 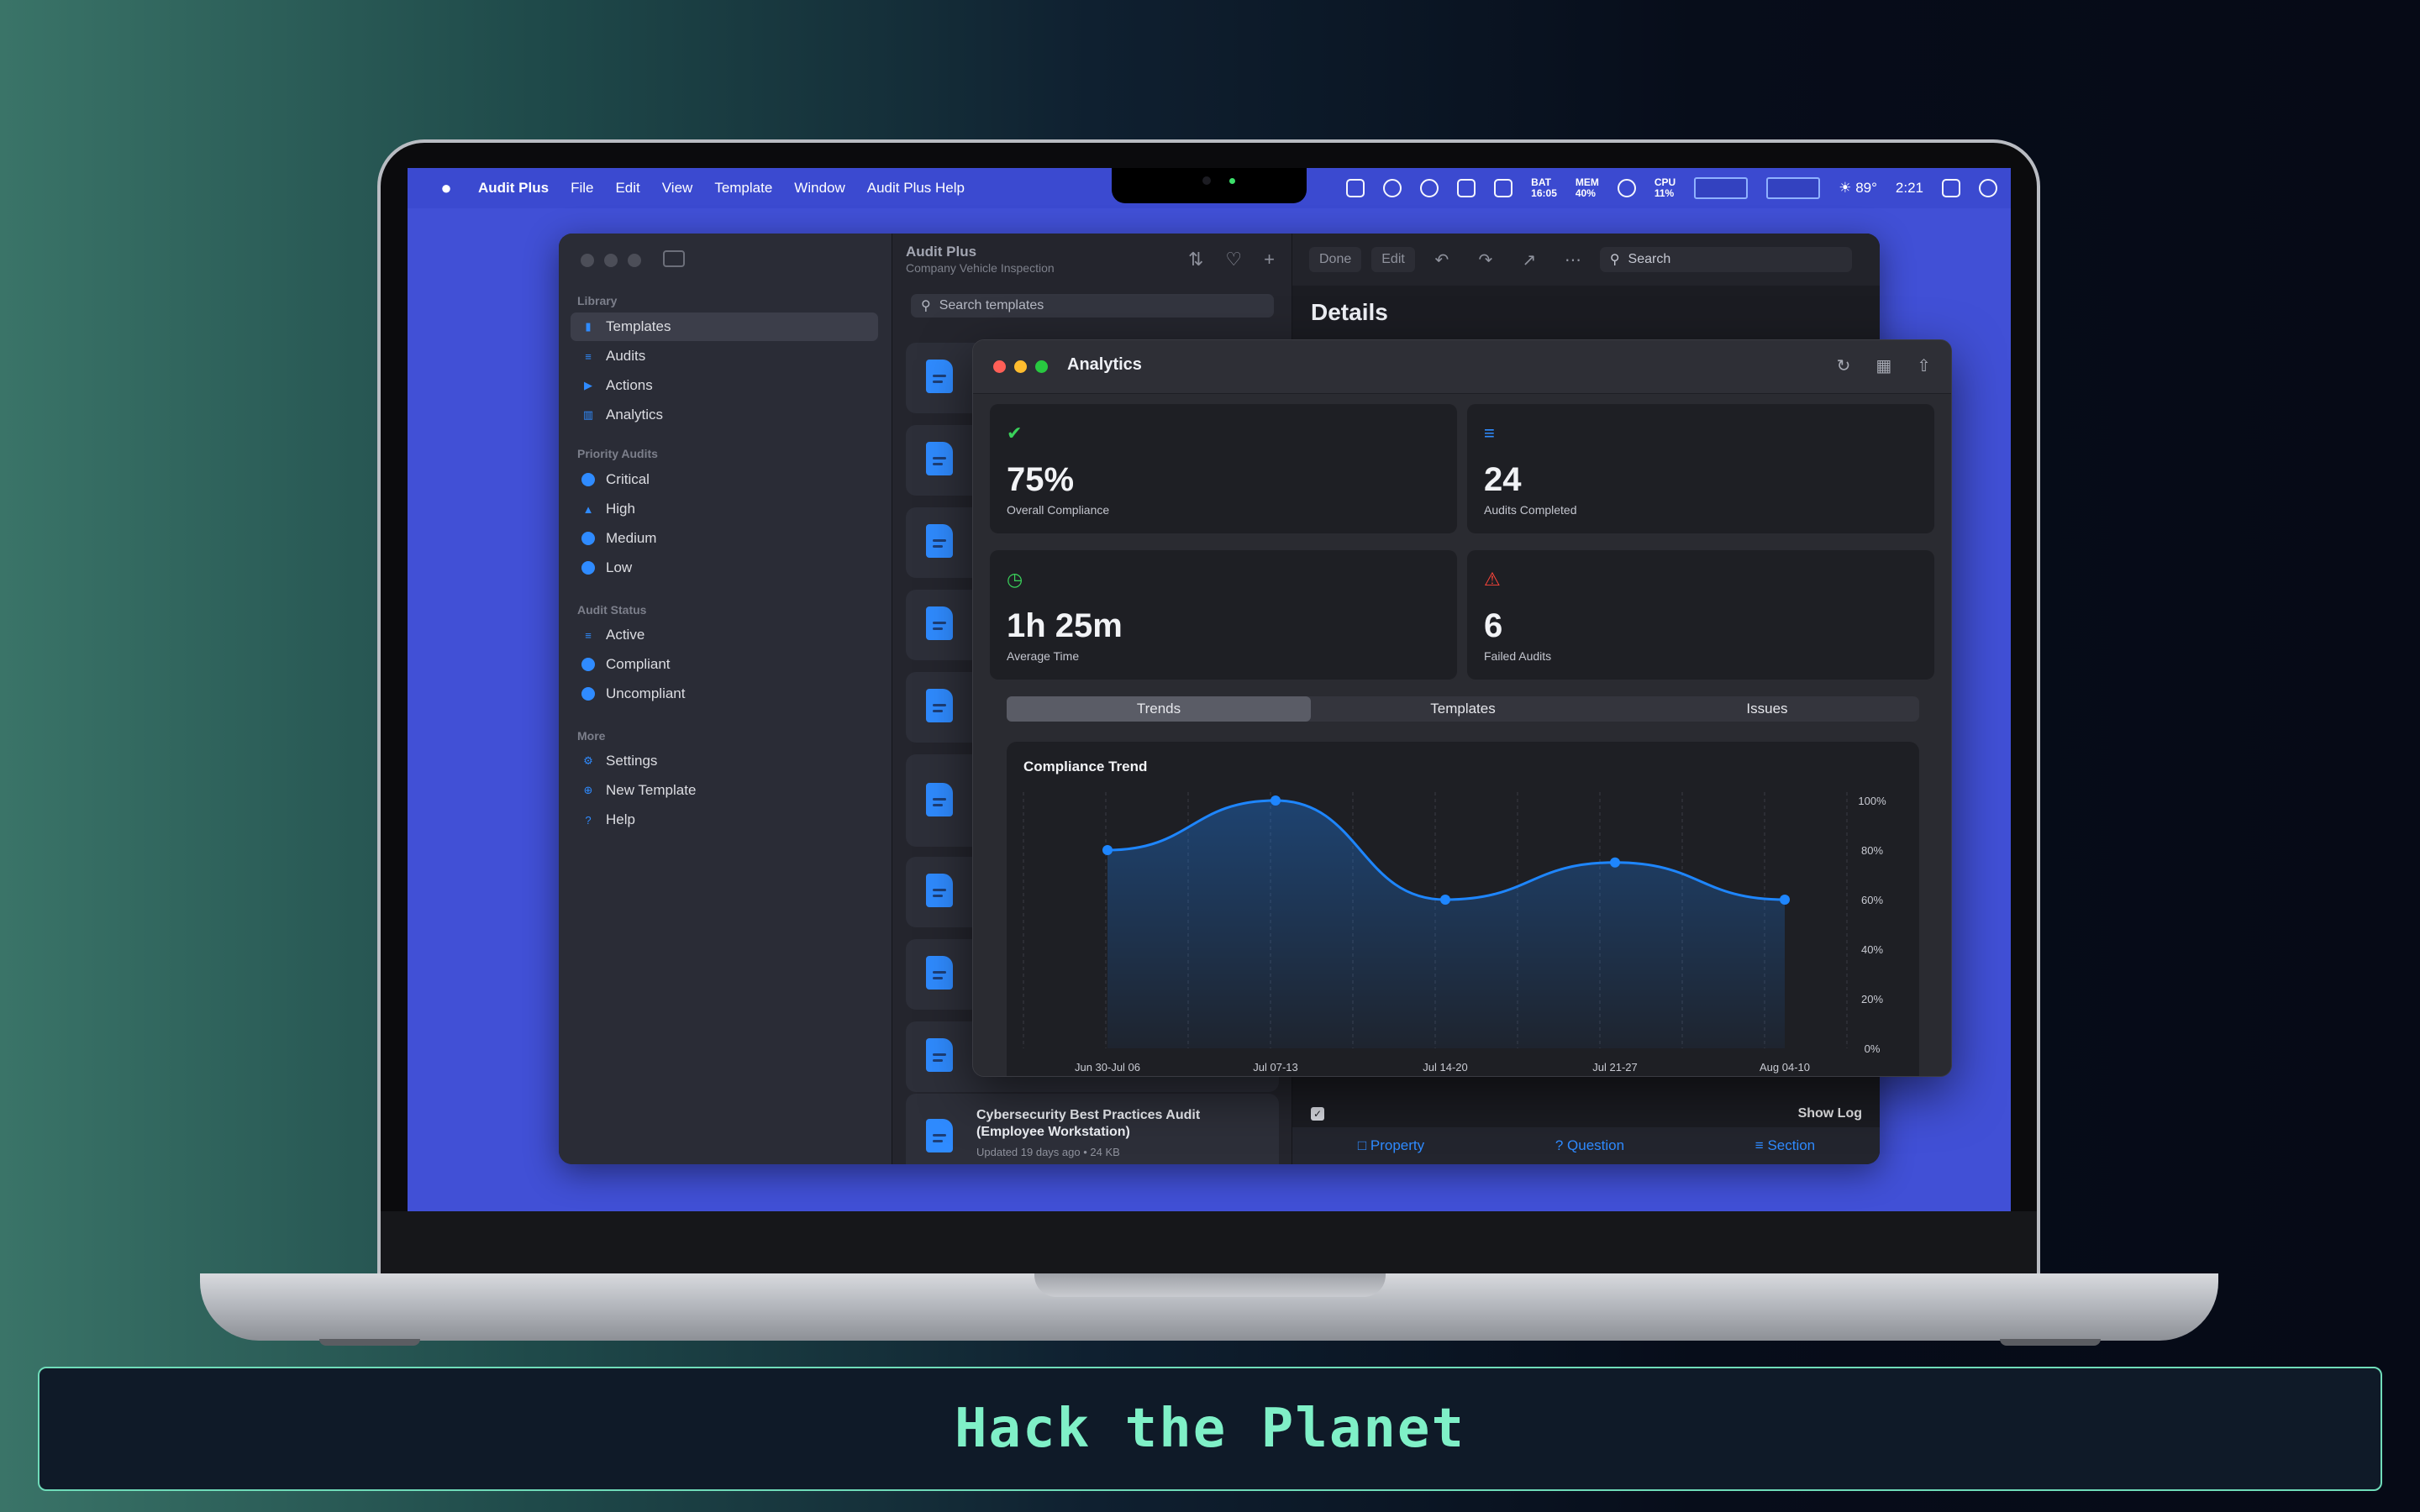 What do you see at coordinates (724, 635) in the screenshot?
I see `sidebar-item-active: ≡ Active` at bounding box center [724, 635].